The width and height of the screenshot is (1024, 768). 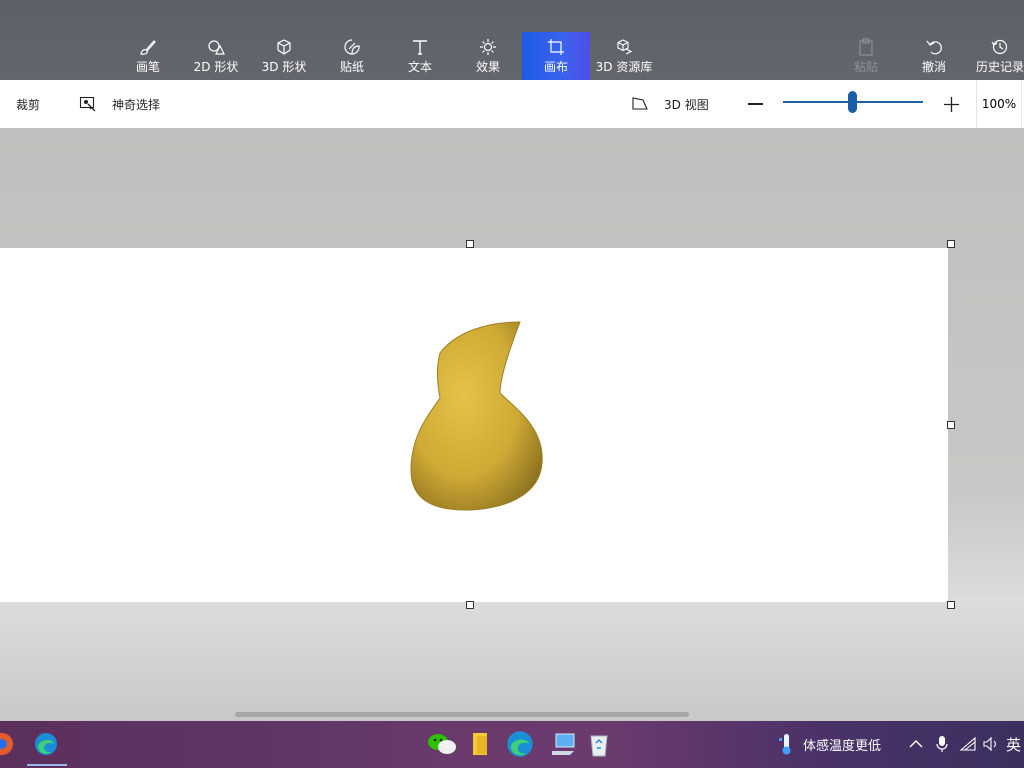 I want to click on taskbar: 体感温度更低 英, so click(x=512, y=744).